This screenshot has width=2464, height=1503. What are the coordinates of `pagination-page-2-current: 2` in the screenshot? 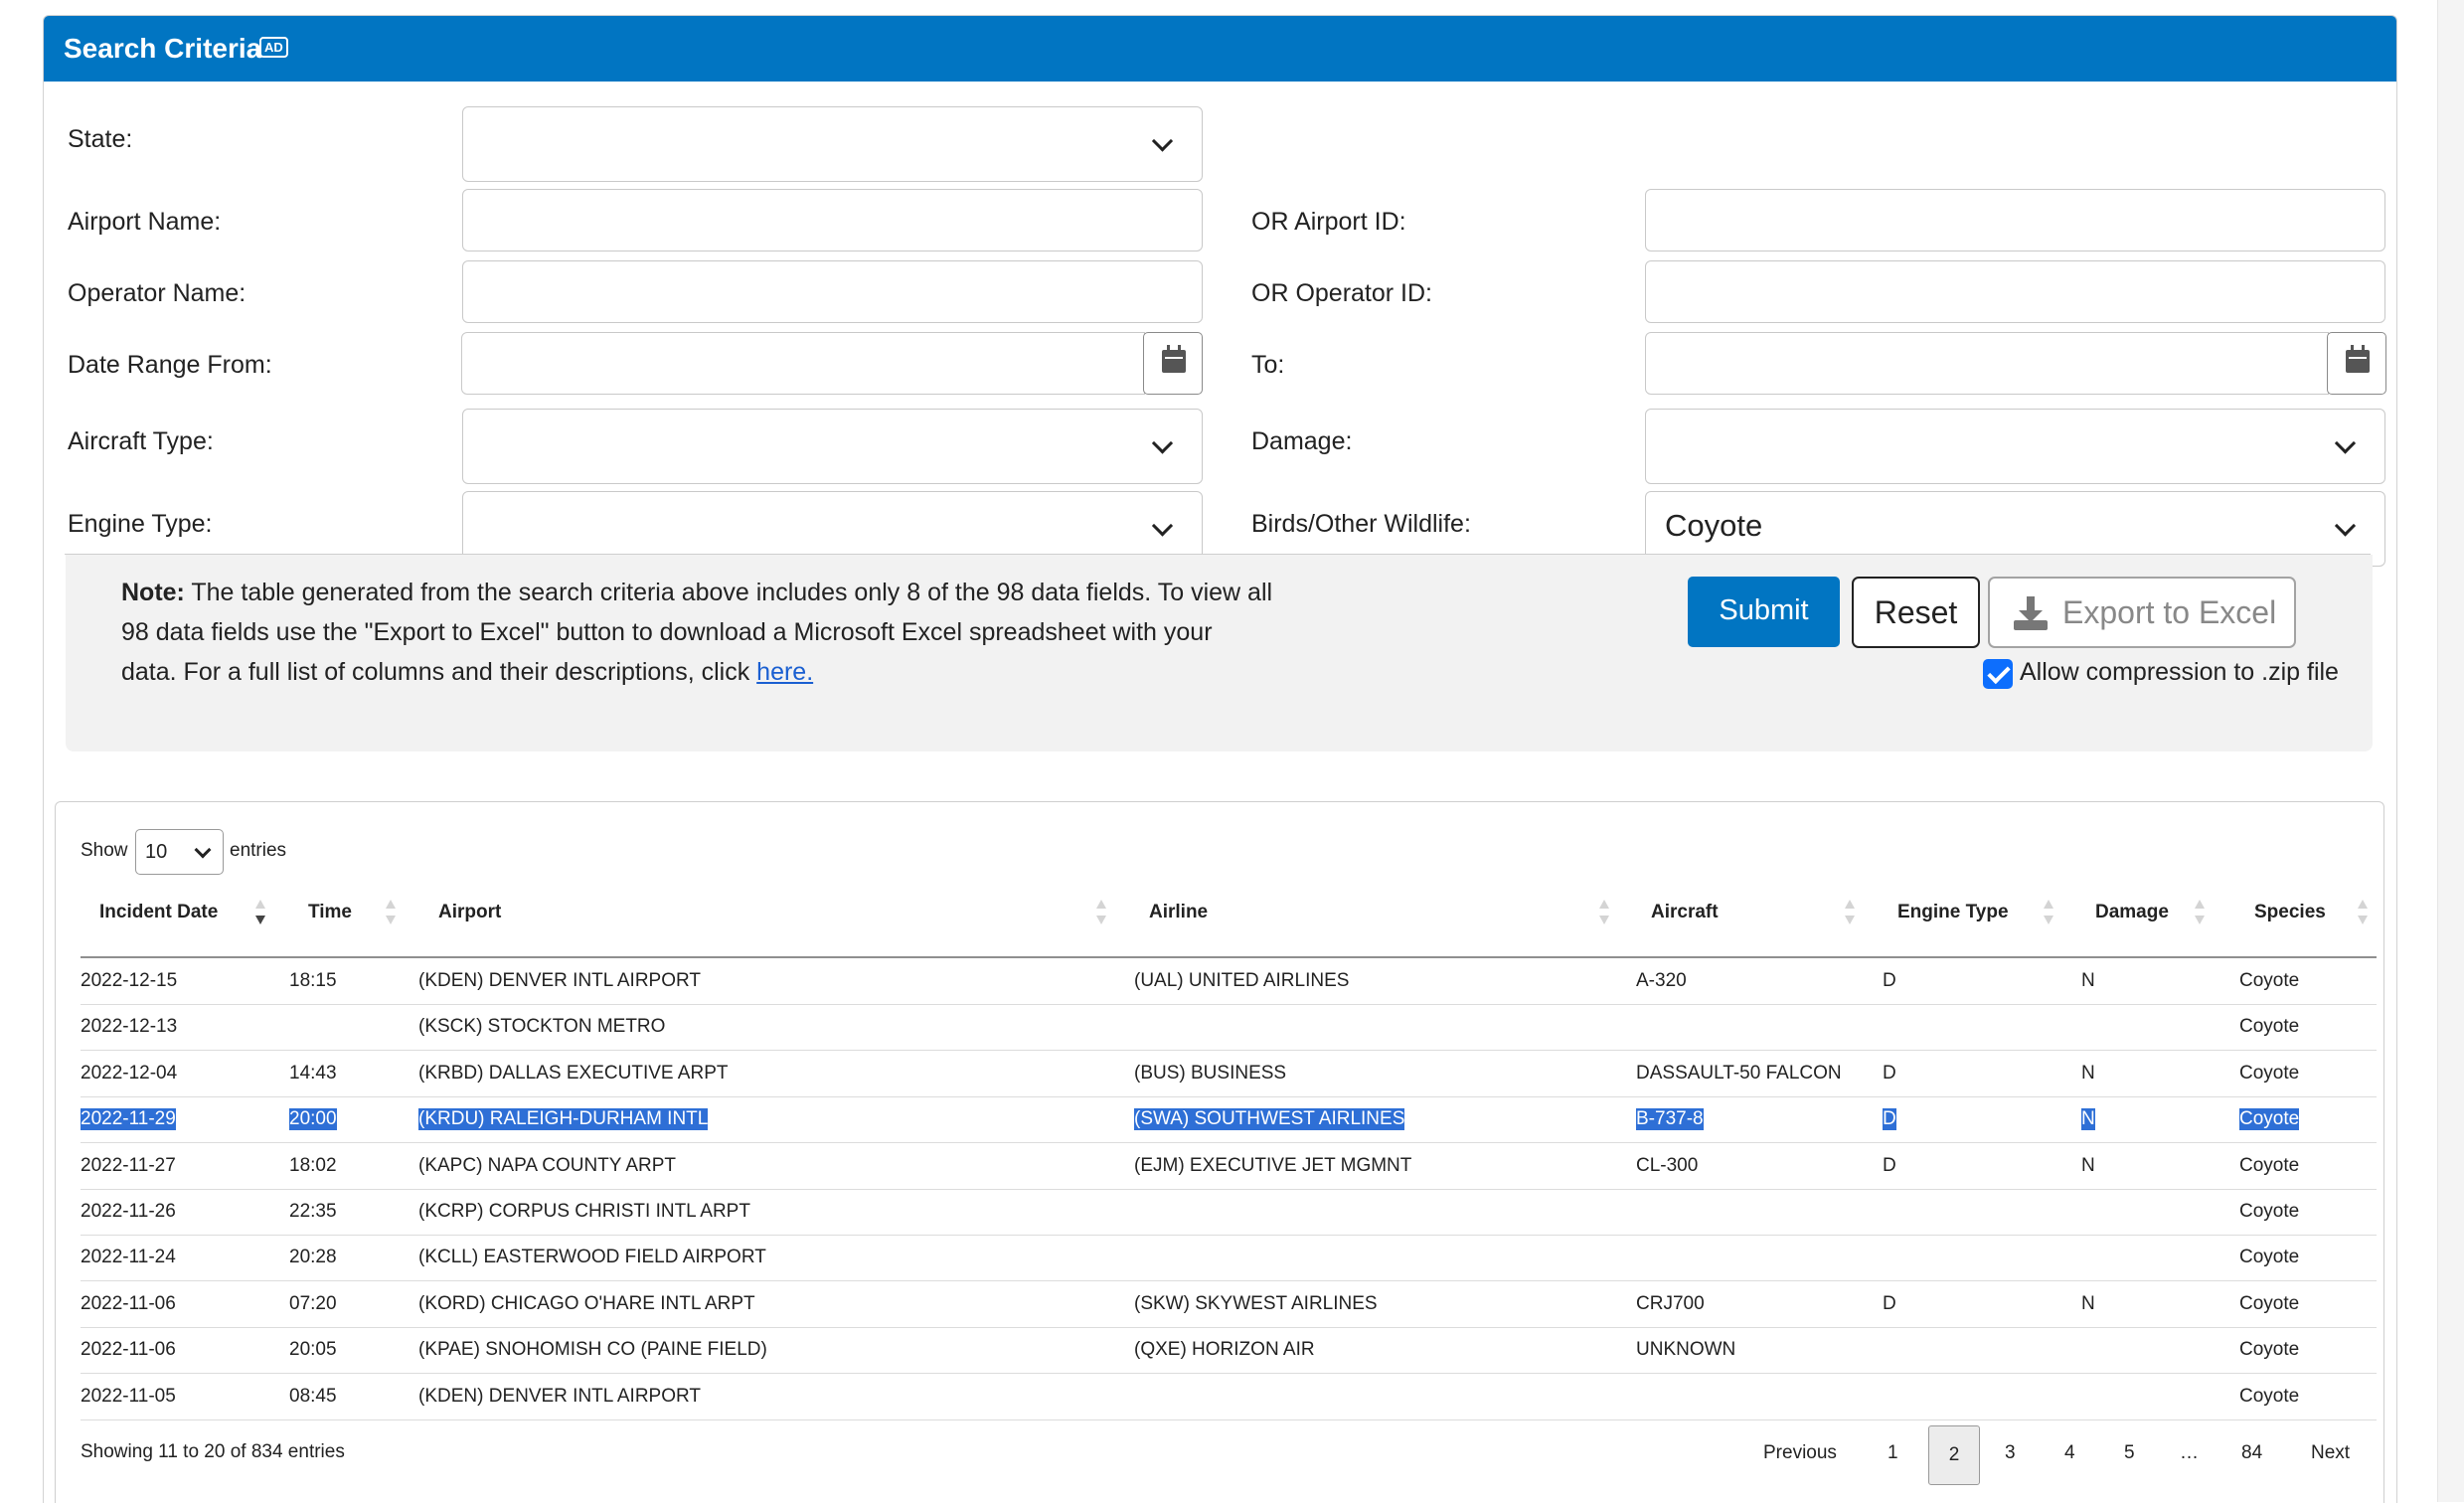 It's located at (1954, 1455).